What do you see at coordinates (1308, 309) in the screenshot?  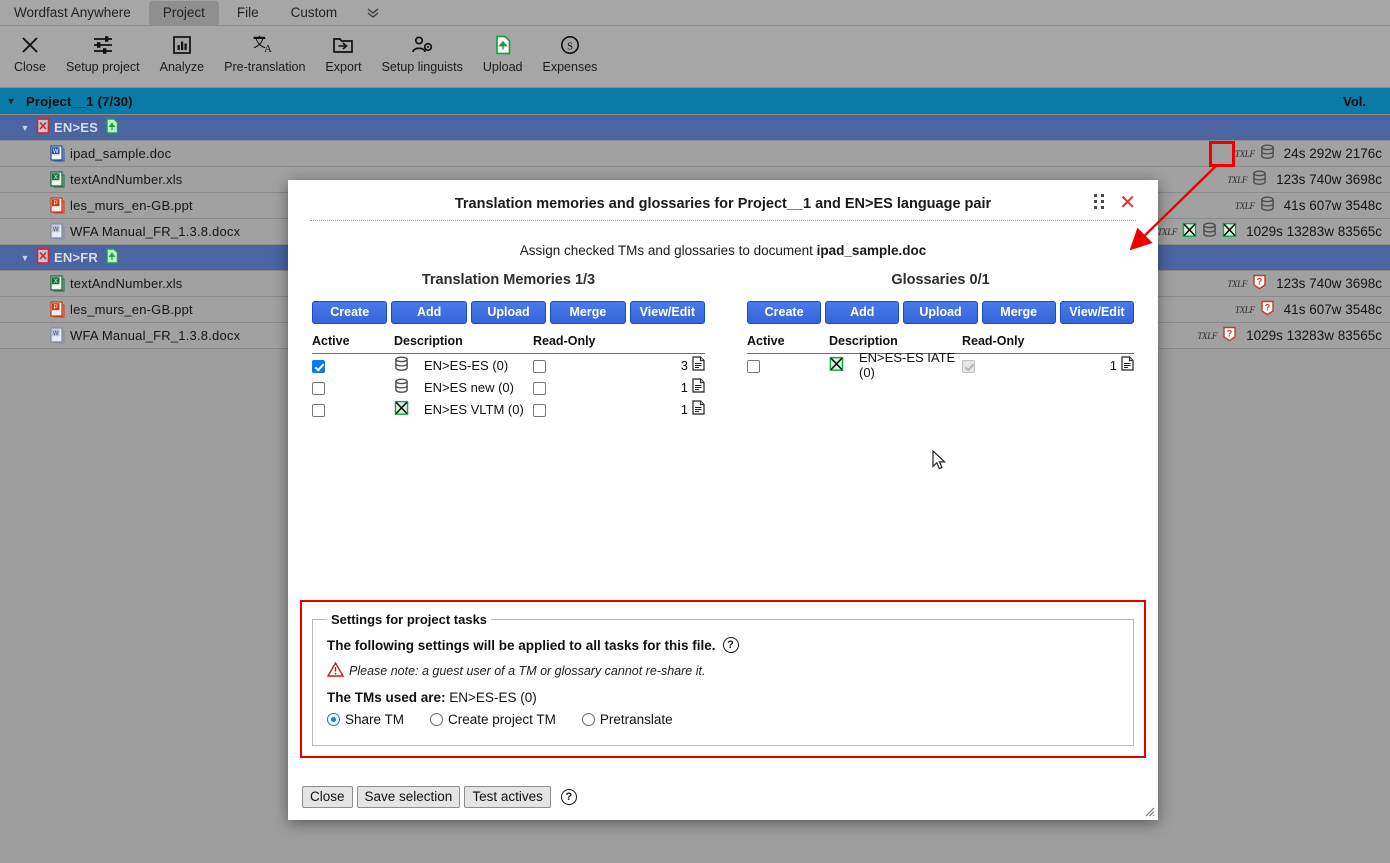 I see `file-meta: TXLF ? 41s 607w 3548c` at bounding box center [1308, 309].